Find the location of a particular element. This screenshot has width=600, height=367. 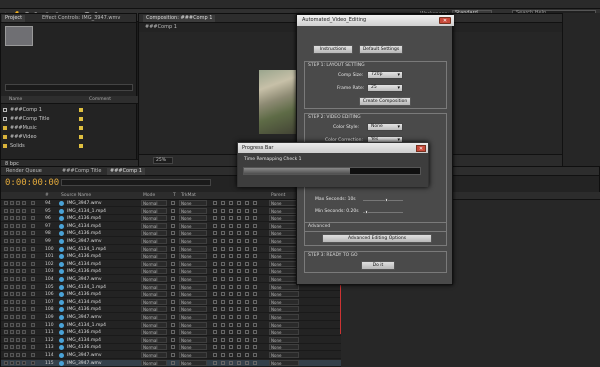

timeline-layer-row: 96 IMG_4136.mp4 Normal None None is located at coordinates (171, 219).